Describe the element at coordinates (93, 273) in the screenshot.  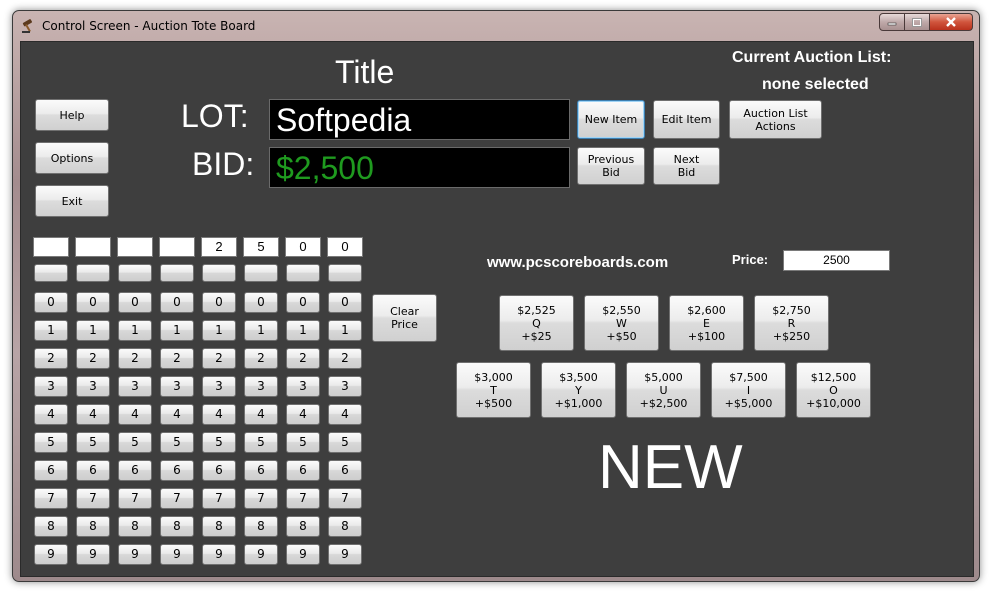
I see `digit-button-col2-row0` at that location.